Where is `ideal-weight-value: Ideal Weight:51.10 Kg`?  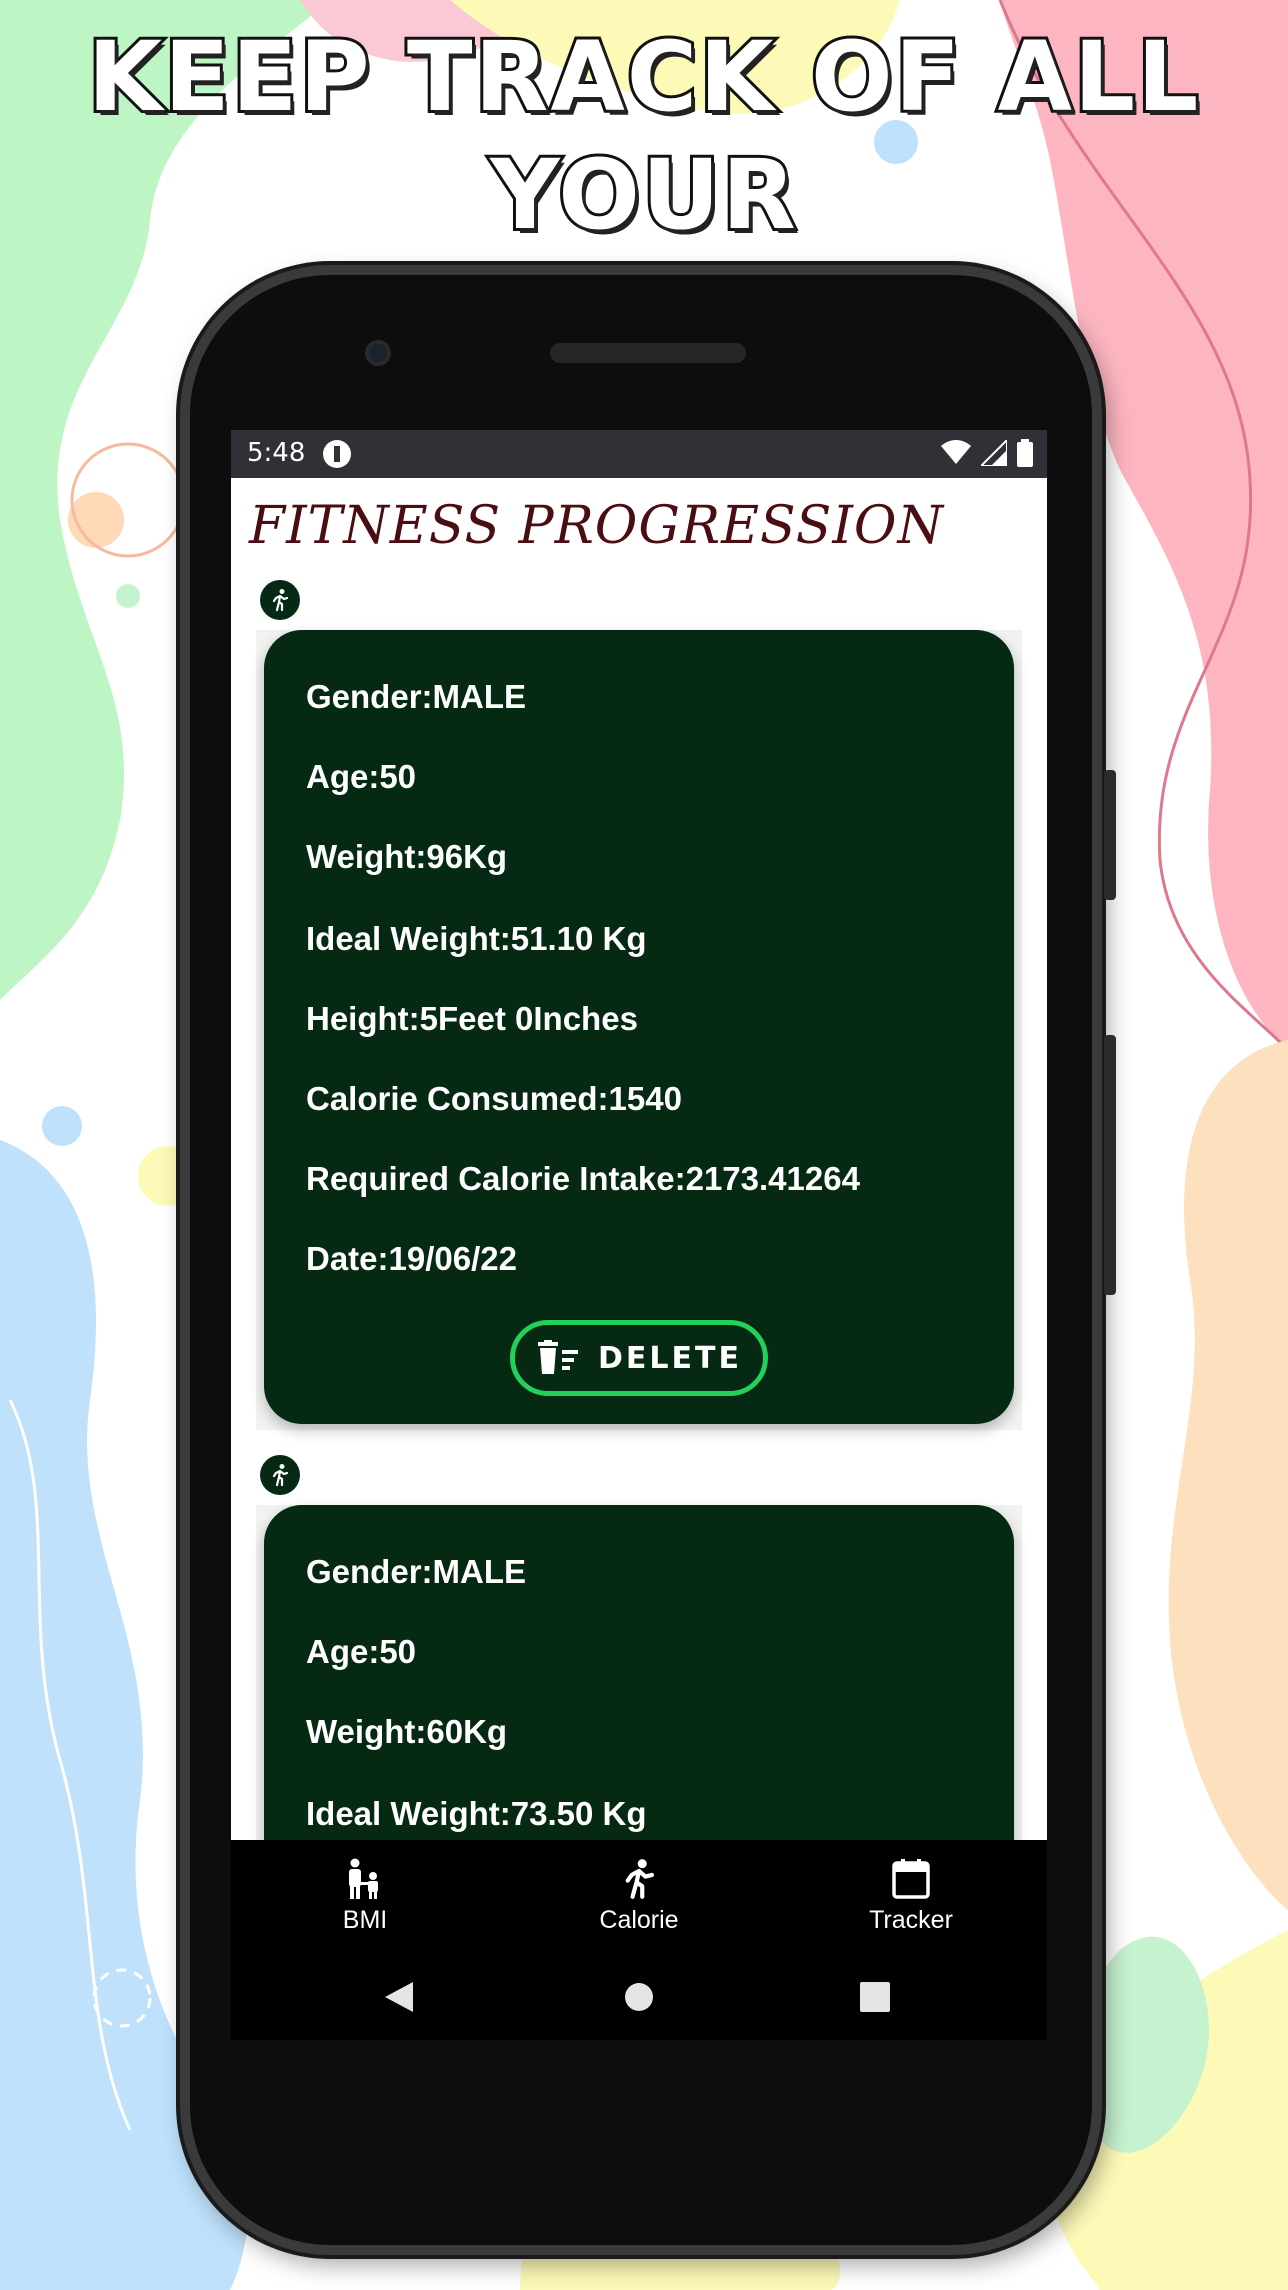 ideal-weight-value: Ideal Weight:51.10 Kg is located at coordinates (476, 938).